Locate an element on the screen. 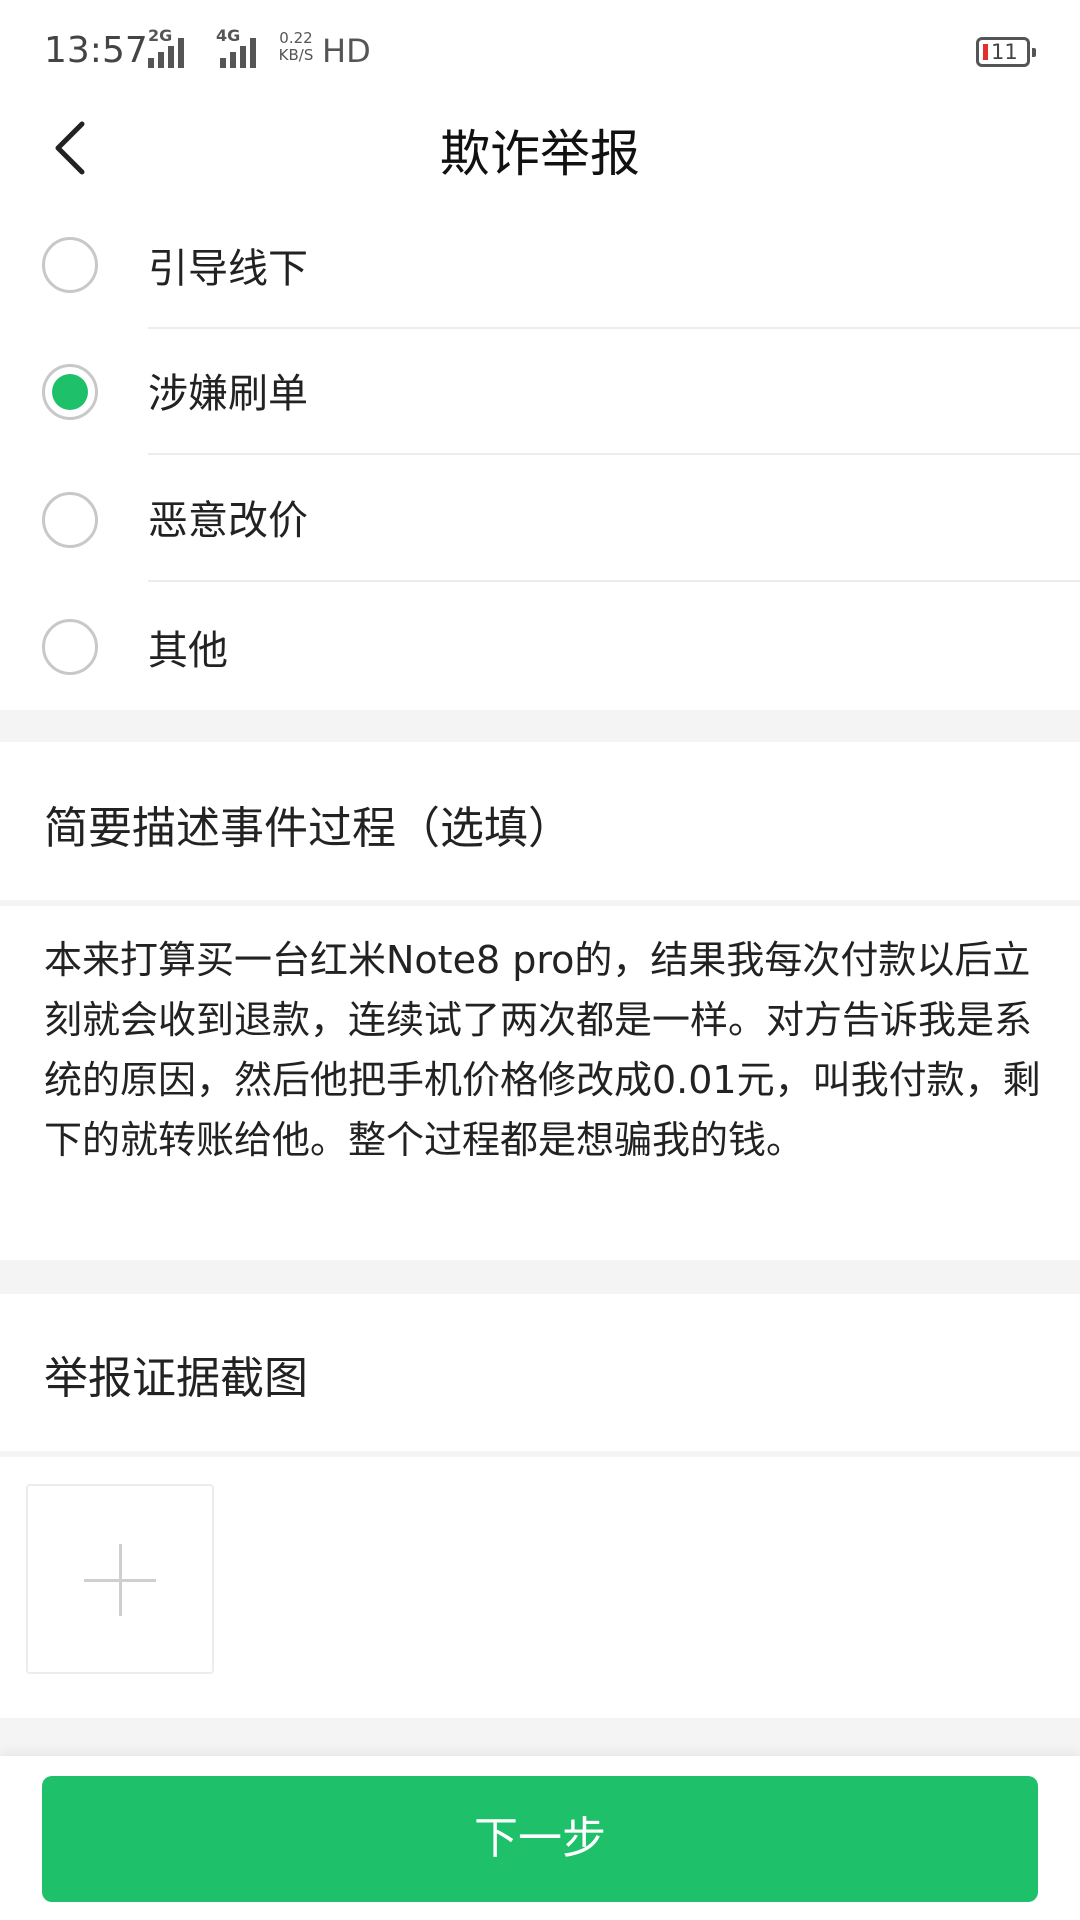 This screenshot has width=1080, height=1920. signal-icon: 4G is located at coordinates (236, 48).